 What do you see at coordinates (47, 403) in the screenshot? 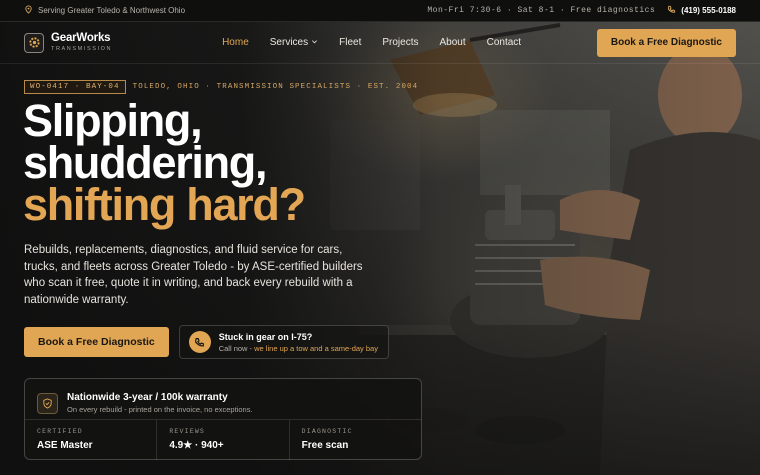
I see `shield-icon` at bounding box center [47, 403].